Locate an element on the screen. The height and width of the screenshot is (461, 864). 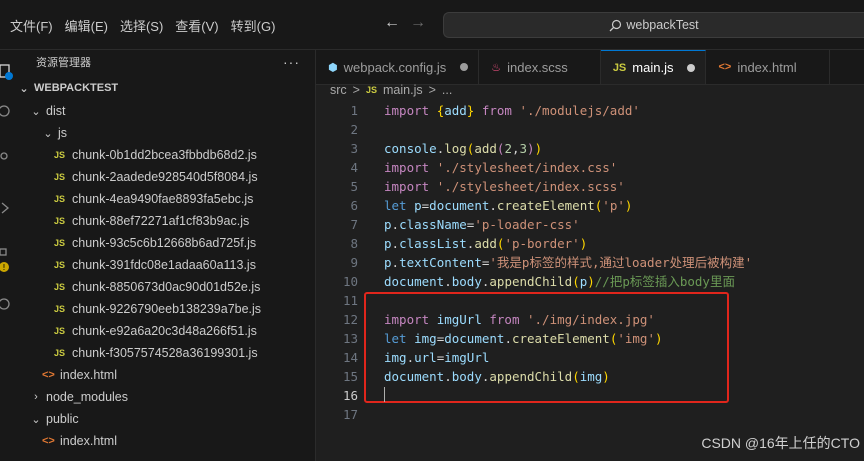
tree-file: JS chunk-391fdc08e1adaa60a113.js is located at coordinates (165, 265).